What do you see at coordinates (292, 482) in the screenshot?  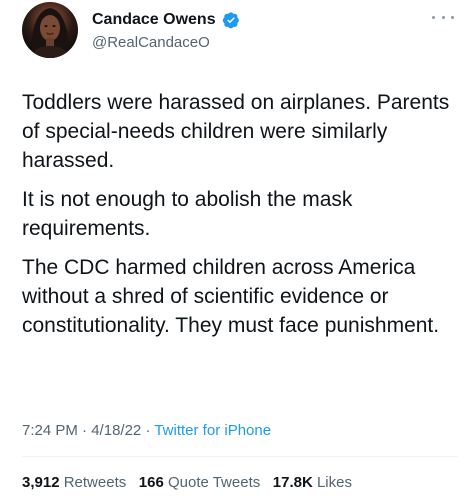 I see `likes-count: 17.8K` at bounding box center [292, 482].